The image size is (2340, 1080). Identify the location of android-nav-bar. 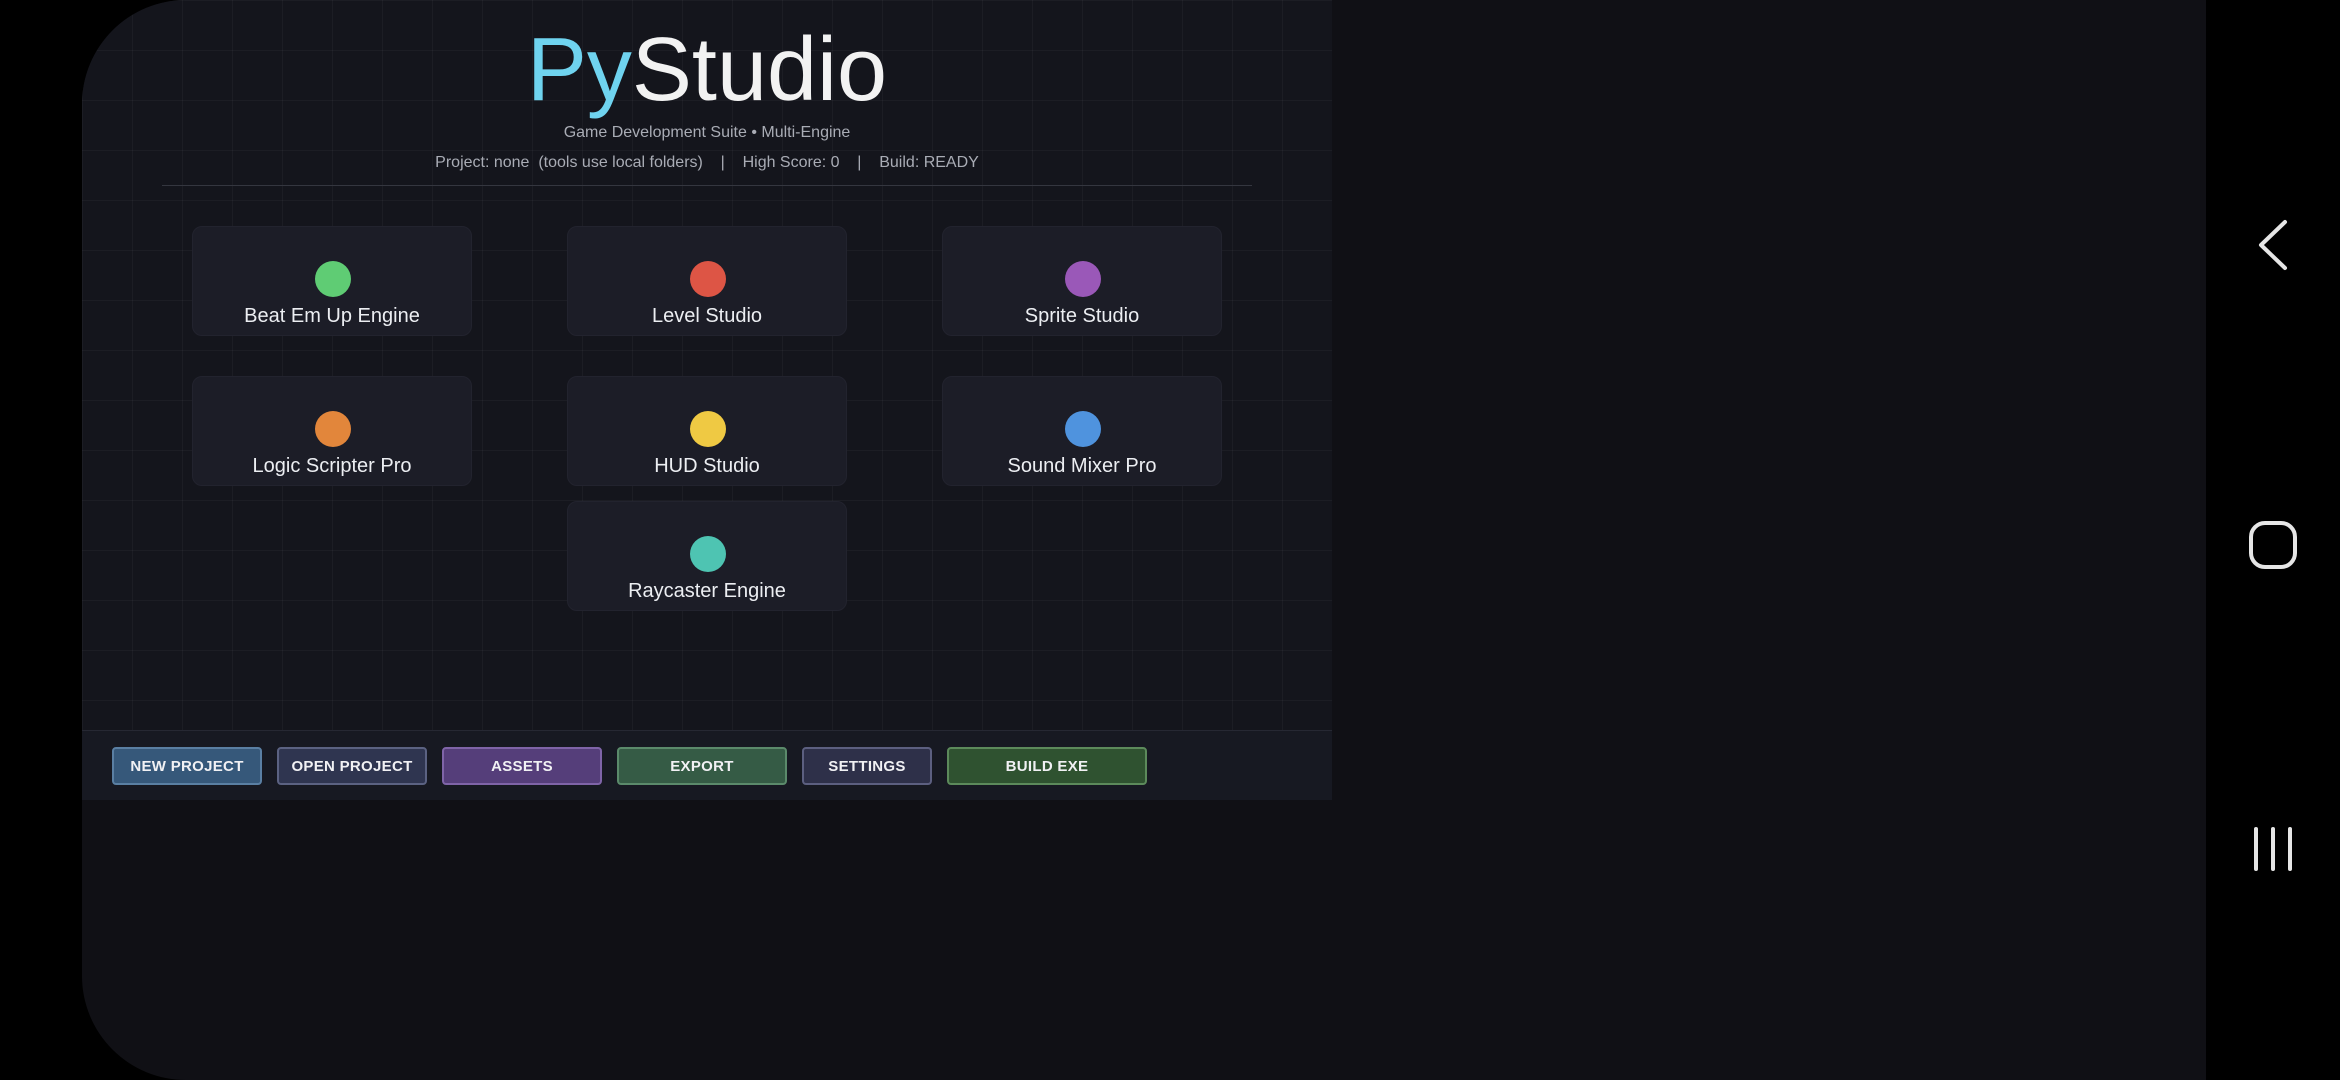
(2273, 540).